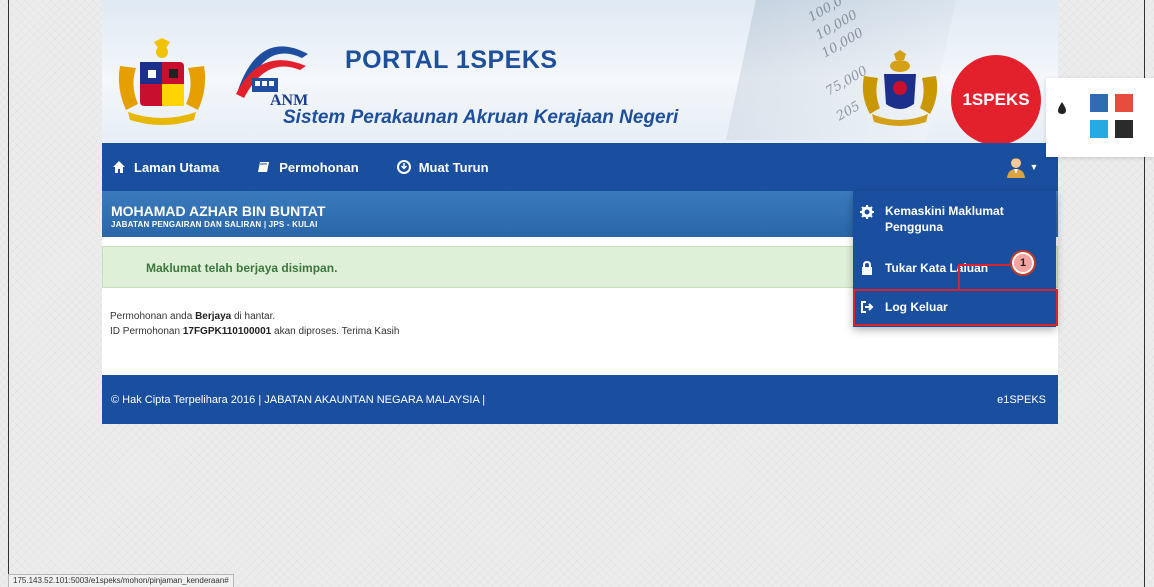 The height and width of the screenshot is (587, 1154). Describe the element at coordinates (1099, 129) in the screenshot. I see `theme-swatch-light-blue` at that location.